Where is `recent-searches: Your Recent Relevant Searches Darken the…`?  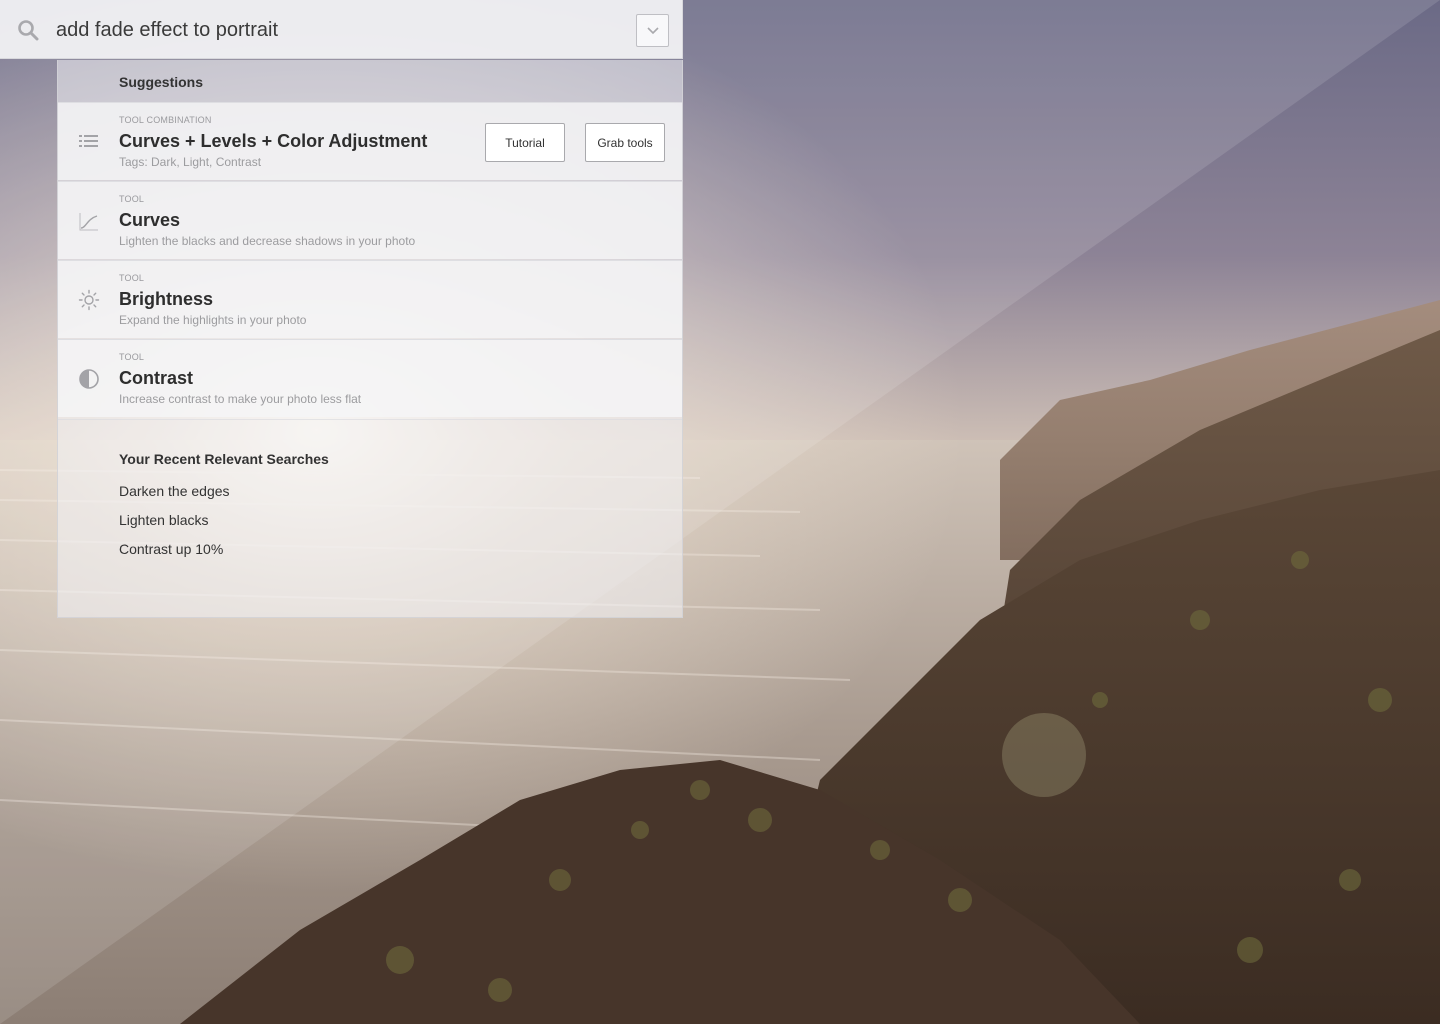 recent-searches: Your Recent Relevant Searches Darken the… is located at coordinates (370, 518).